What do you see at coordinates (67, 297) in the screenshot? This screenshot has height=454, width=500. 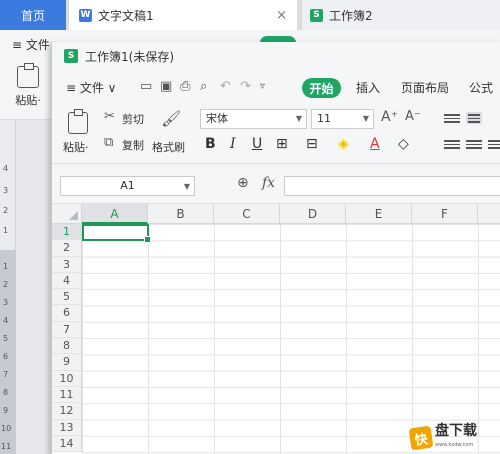 I see `row-header: 5` at bounding box center [67, 297].